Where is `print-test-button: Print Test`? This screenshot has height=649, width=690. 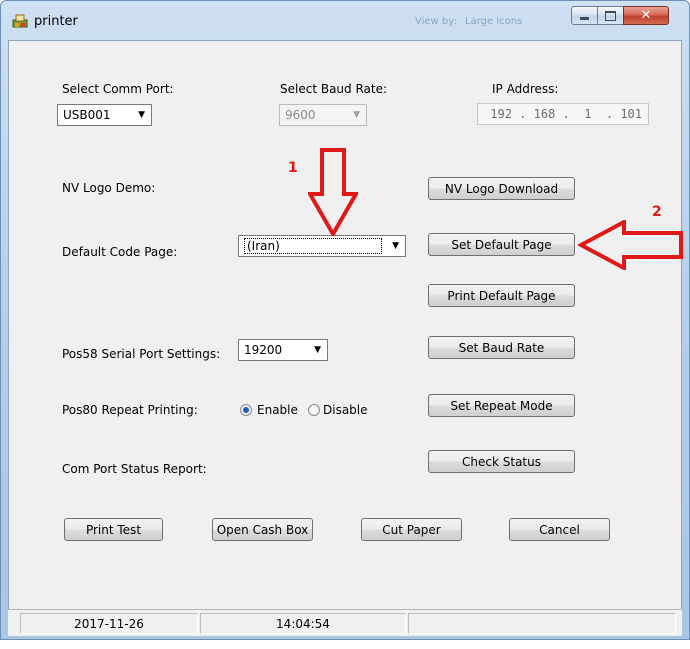
print-test-button: Print Test is located at coordinates (113, 529).